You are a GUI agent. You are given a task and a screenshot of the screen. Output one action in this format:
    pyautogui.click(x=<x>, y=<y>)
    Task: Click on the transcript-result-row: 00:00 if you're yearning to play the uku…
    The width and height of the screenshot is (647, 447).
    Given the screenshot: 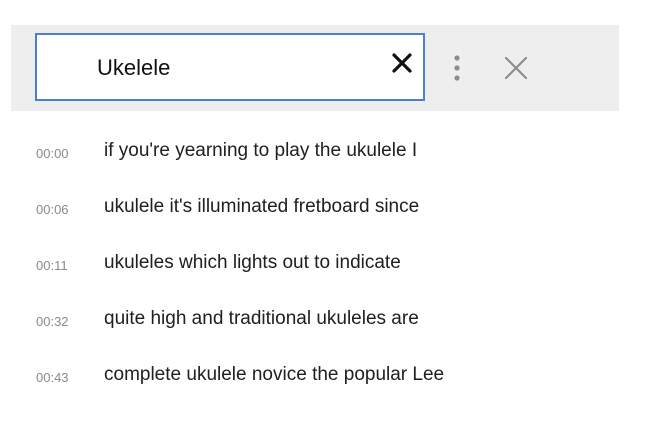 What is the action you would take?
    pyautogui.click(x=323, y=154)
    